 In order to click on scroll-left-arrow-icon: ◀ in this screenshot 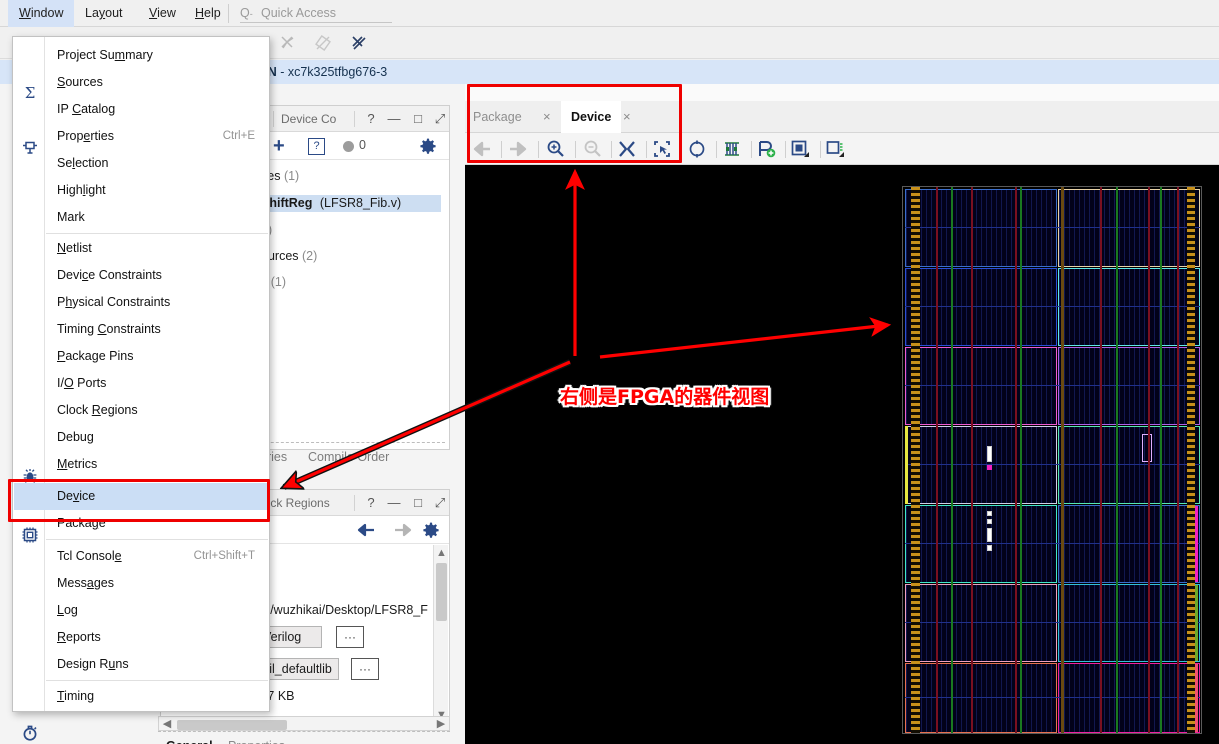, I will do `click(167, 724)`.